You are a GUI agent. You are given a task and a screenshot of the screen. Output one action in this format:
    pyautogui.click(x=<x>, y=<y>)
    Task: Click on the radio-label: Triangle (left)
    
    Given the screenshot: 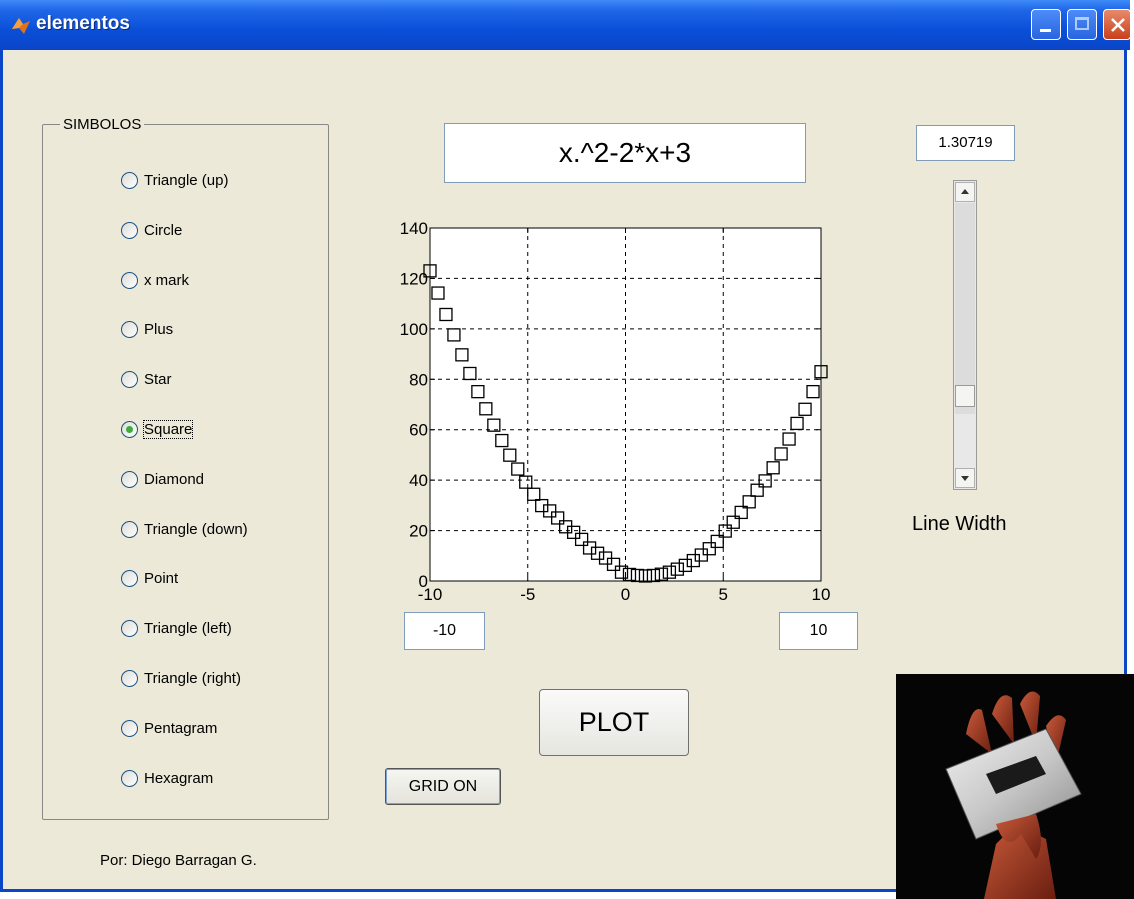 What is the action you would take?
    pyautogui.click(x=188, y=628)
    